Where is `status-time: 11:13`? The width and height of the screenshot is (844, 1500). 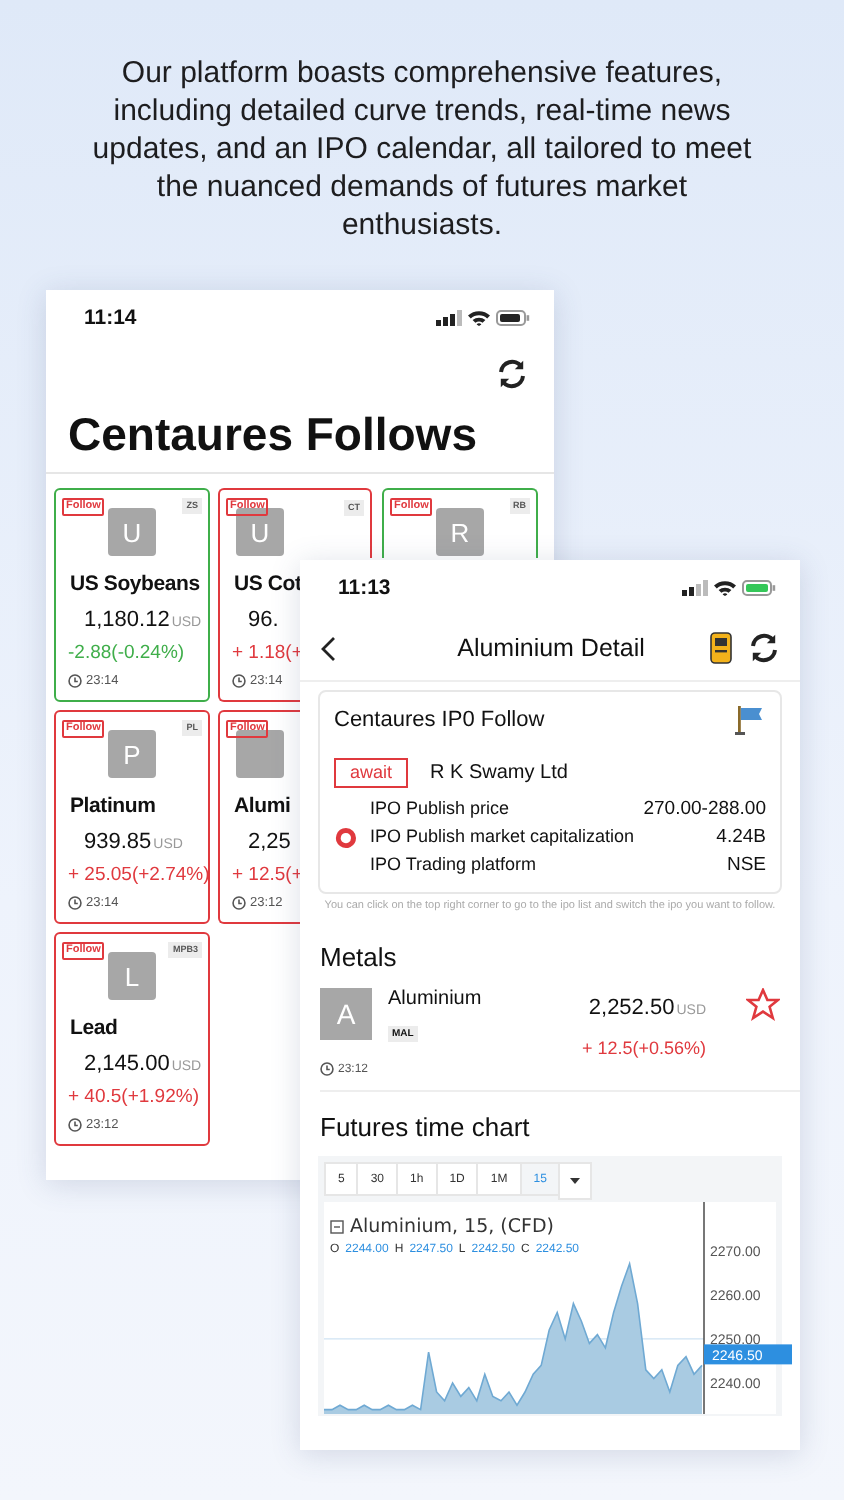 status-time: 11:13 is located at coordinates (365, 588).